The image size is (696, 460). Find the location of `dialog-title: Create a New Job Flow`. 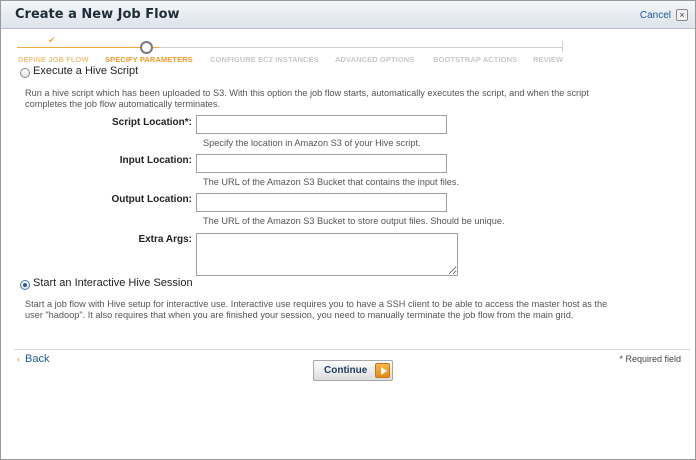

dialog-title: Create a New Job Flow is located at coordinates (97, 14).